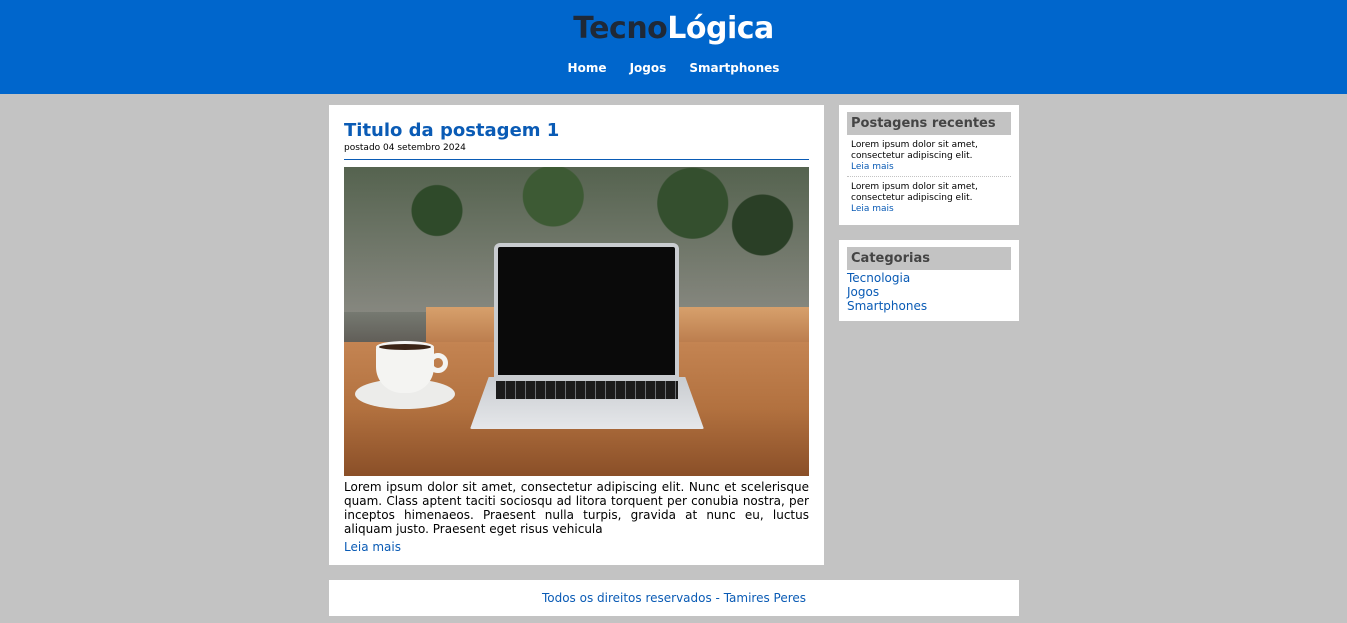  What do you see at coordinates (929, 306) in the screenshot?
I see `category-link-smartphones: Smartphones` at bounding box center [929, 306].